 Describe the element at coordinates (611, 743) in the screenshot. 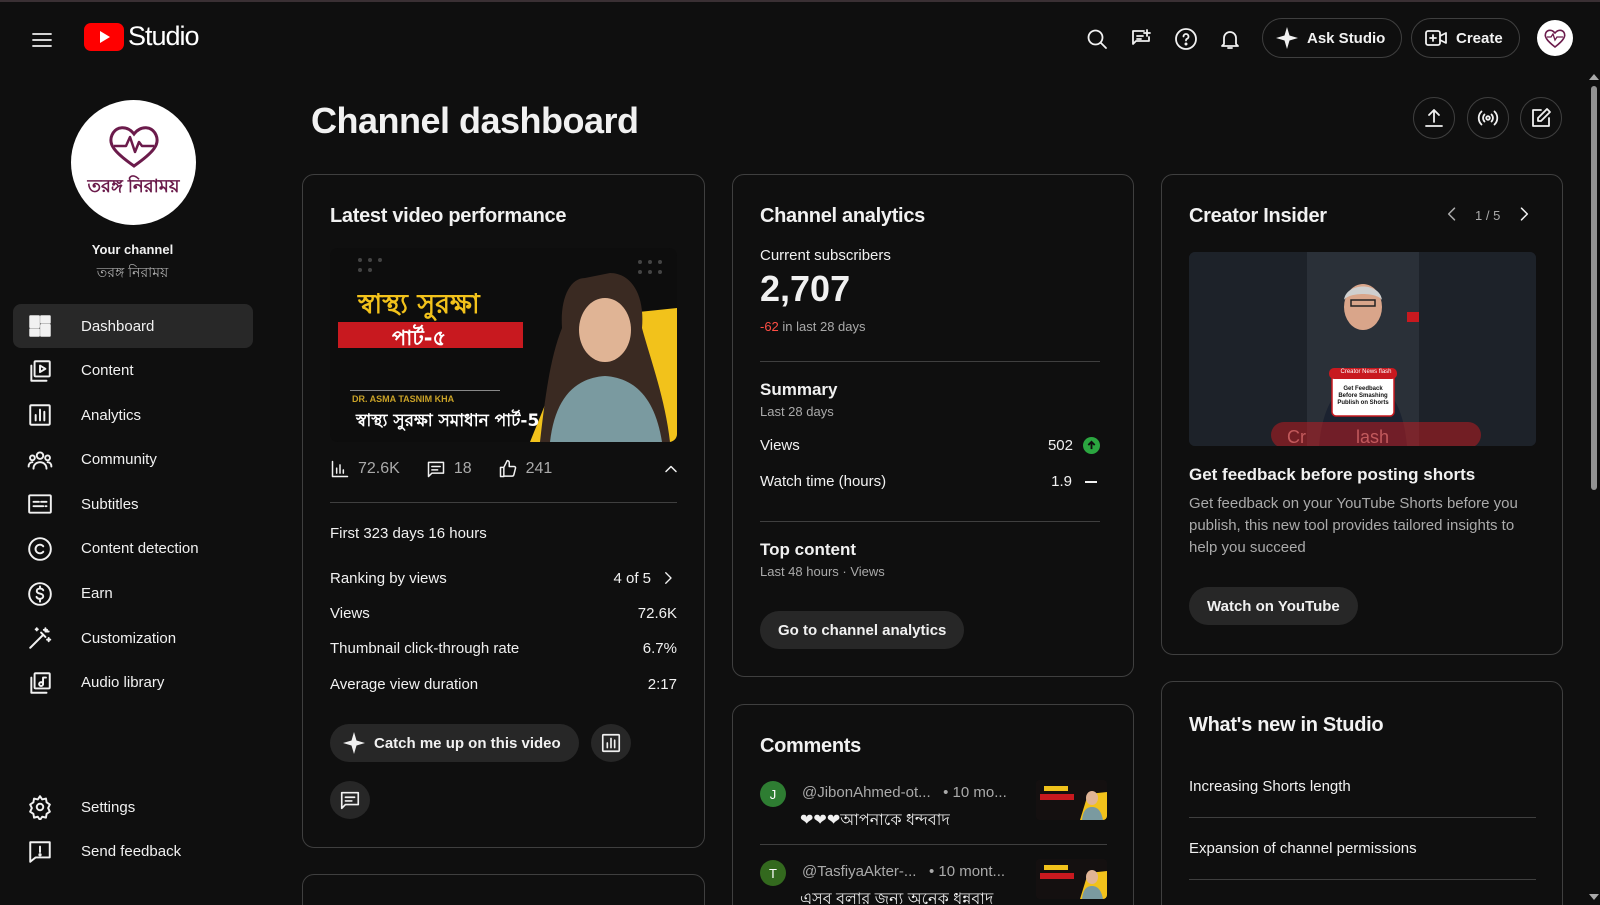

I see `video-analytics-button` at that location.